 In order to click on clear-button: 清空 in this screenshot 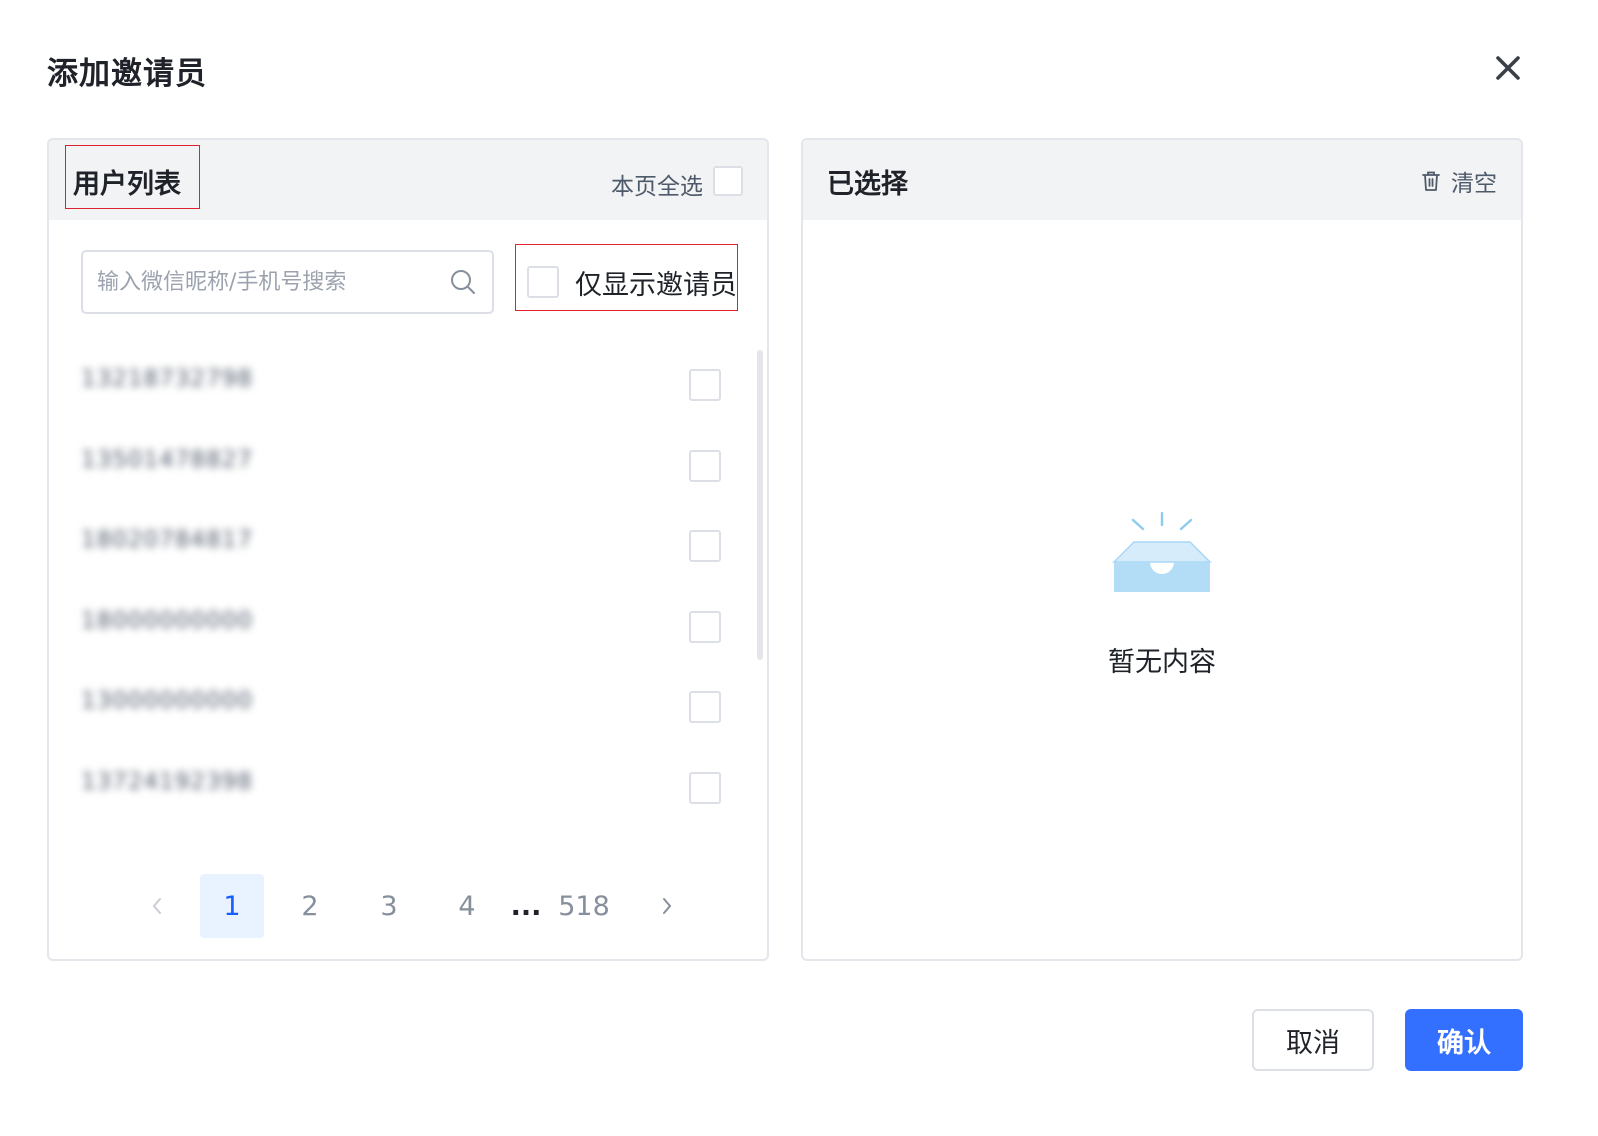, I will do `click(1458, 181)`.